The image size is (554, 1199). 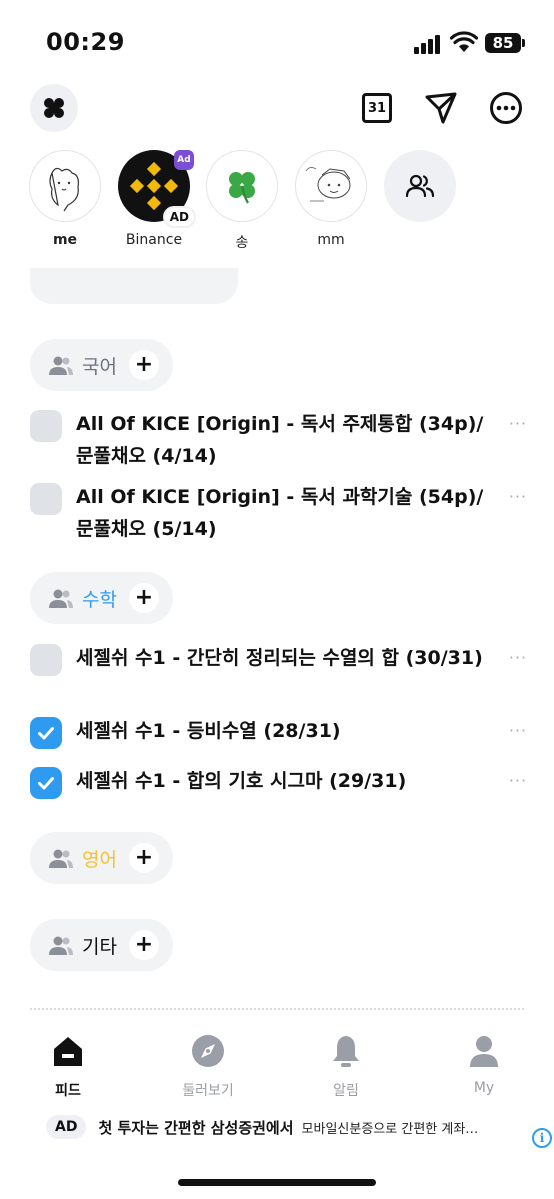 I want to click on story-binance: Ad AD Binance, so click(x=154, y=199).